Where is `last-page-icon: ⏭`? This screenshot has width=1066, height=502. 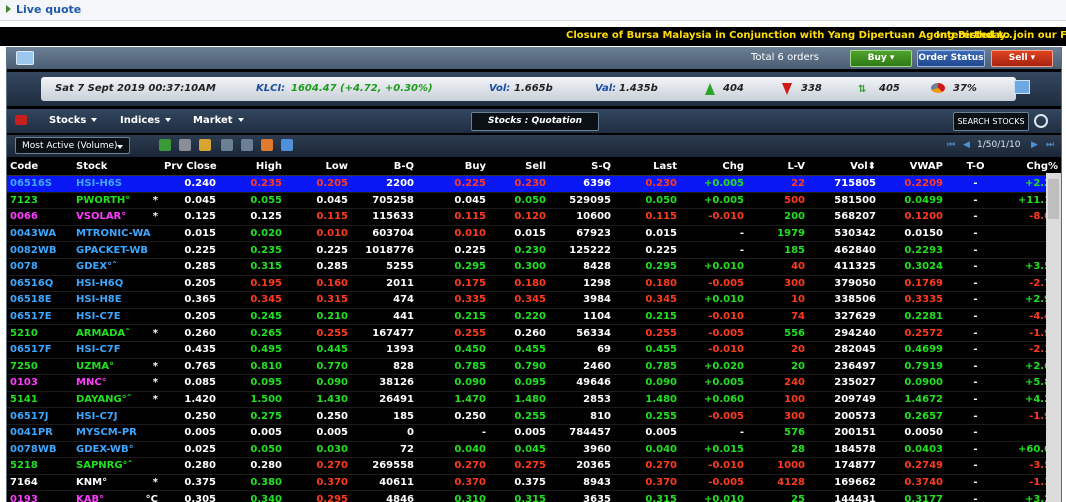
last-page-icon: ⏭ is located at coordinates (1051, 145).